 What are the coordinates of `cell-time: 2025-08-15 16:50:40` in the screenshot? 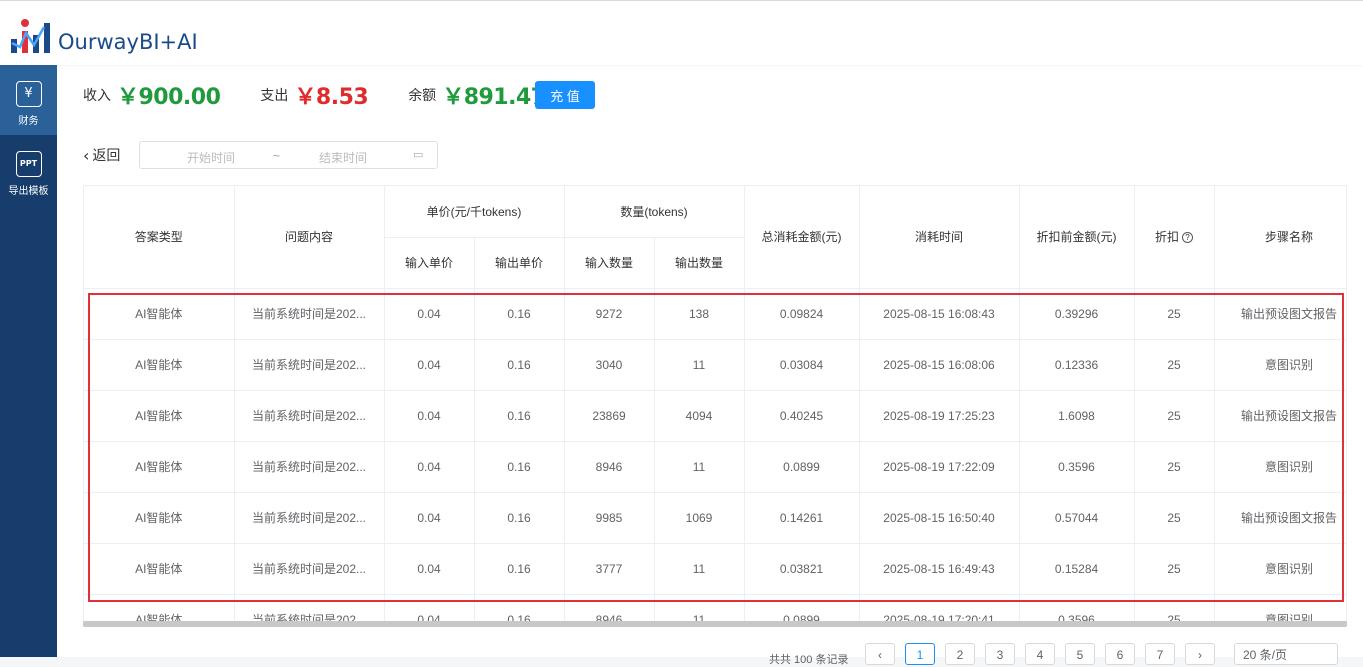 It's located at (939, 518).